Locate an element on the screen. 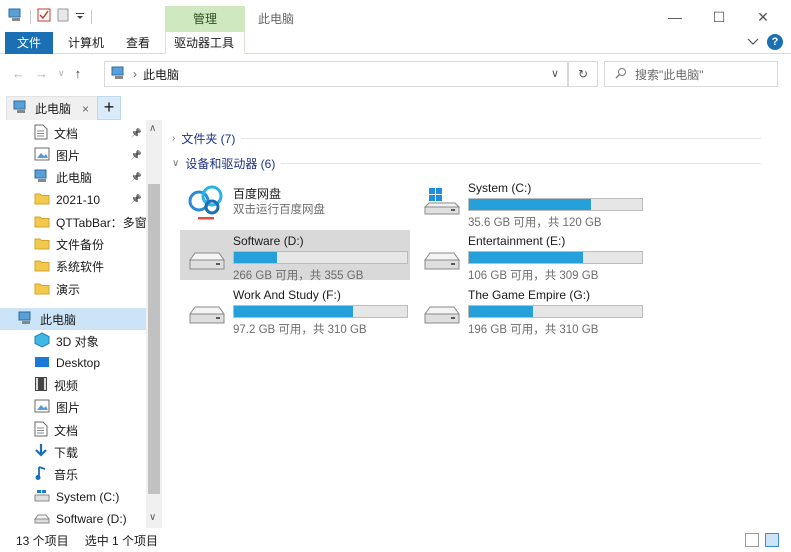 Image resolution: width=791 pixels, height=552 pixels. search-icon is located at coordinates (621, 74).